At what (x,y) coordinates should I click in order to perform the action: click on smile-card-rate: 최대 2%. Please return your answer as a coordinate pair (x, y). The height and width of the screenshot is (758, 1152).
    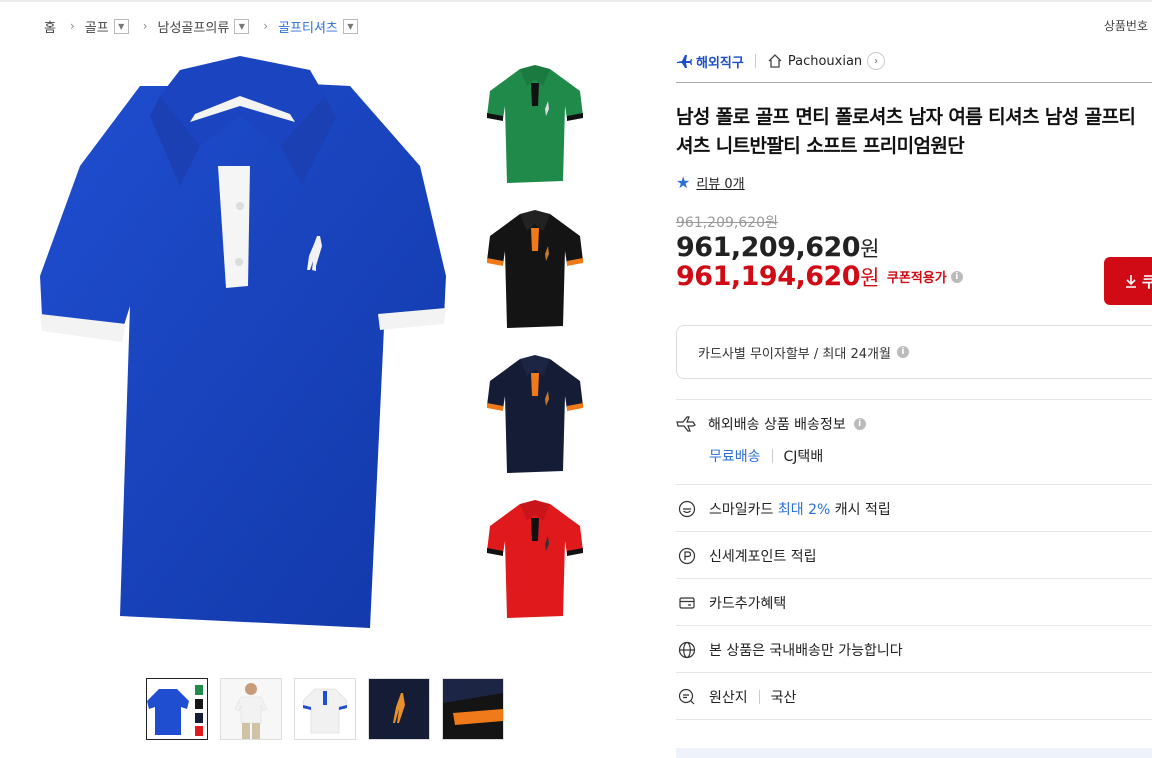
    Looking at the image, I should click on (804, 510).